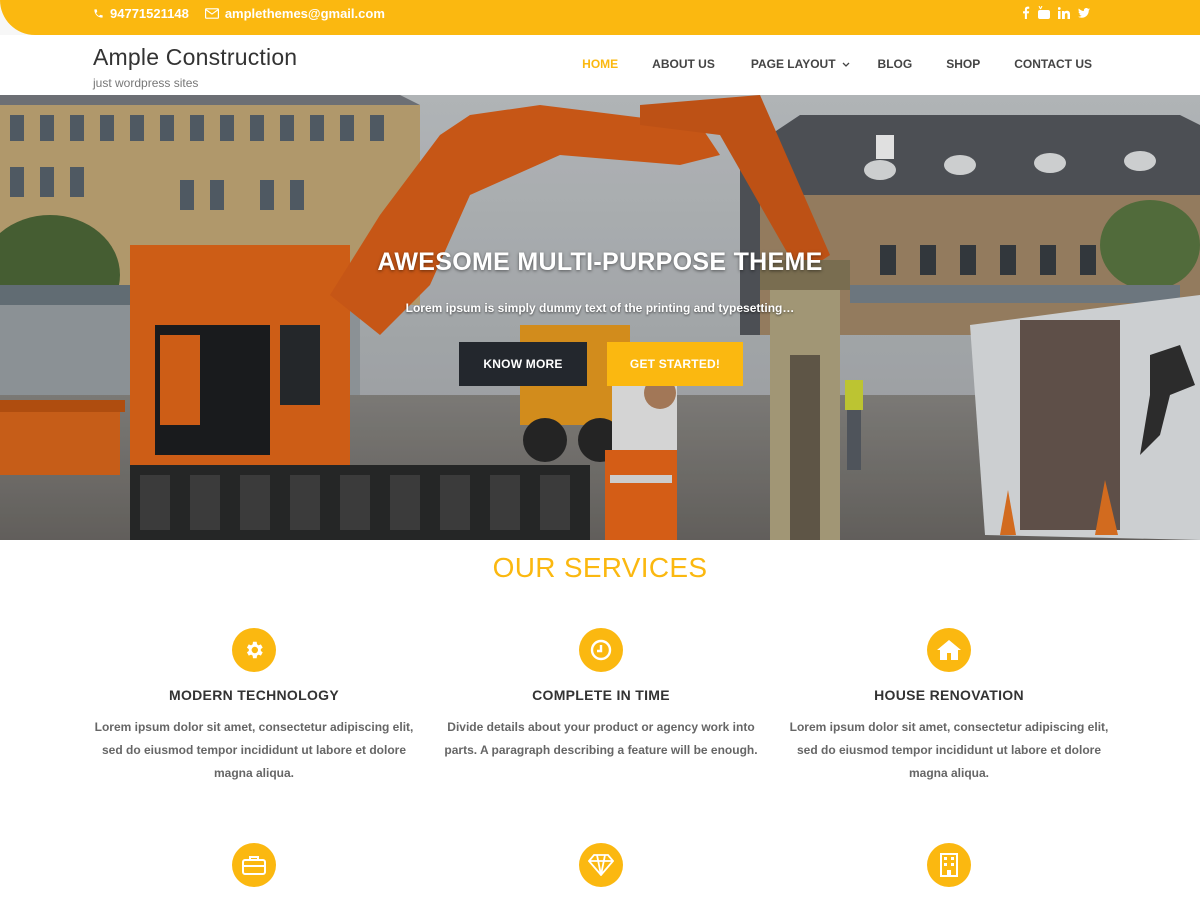 The width and height of the screenshot is (1200, 900). What do you see at coordinates (1026, 12) in the screenshot?
I see `facebook-icon` at bounding box center [1026, 12].